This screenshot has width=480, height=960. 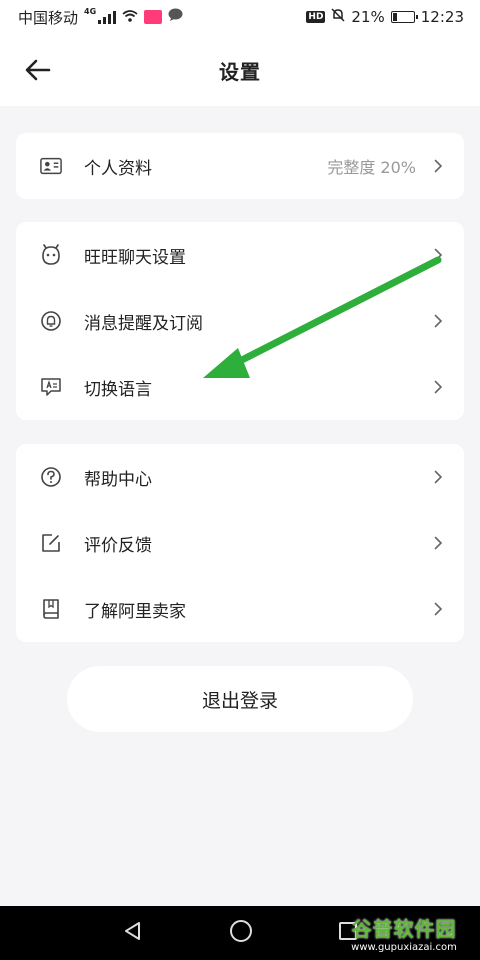 What do you see at coordinates (240, 17) in the screenshot?
I see `status-bar: 中国移动 4G HD 21% 12:23` at bounding box center [240, 17].